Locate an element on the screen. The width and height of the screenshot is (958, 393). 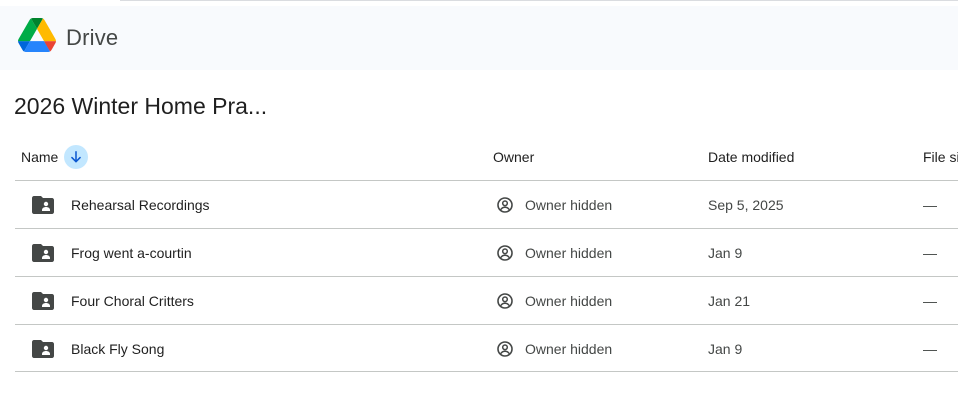
table-row: Frog went a-courtin Owner hidden Jan 9 — is located at coordinates (486, 252).